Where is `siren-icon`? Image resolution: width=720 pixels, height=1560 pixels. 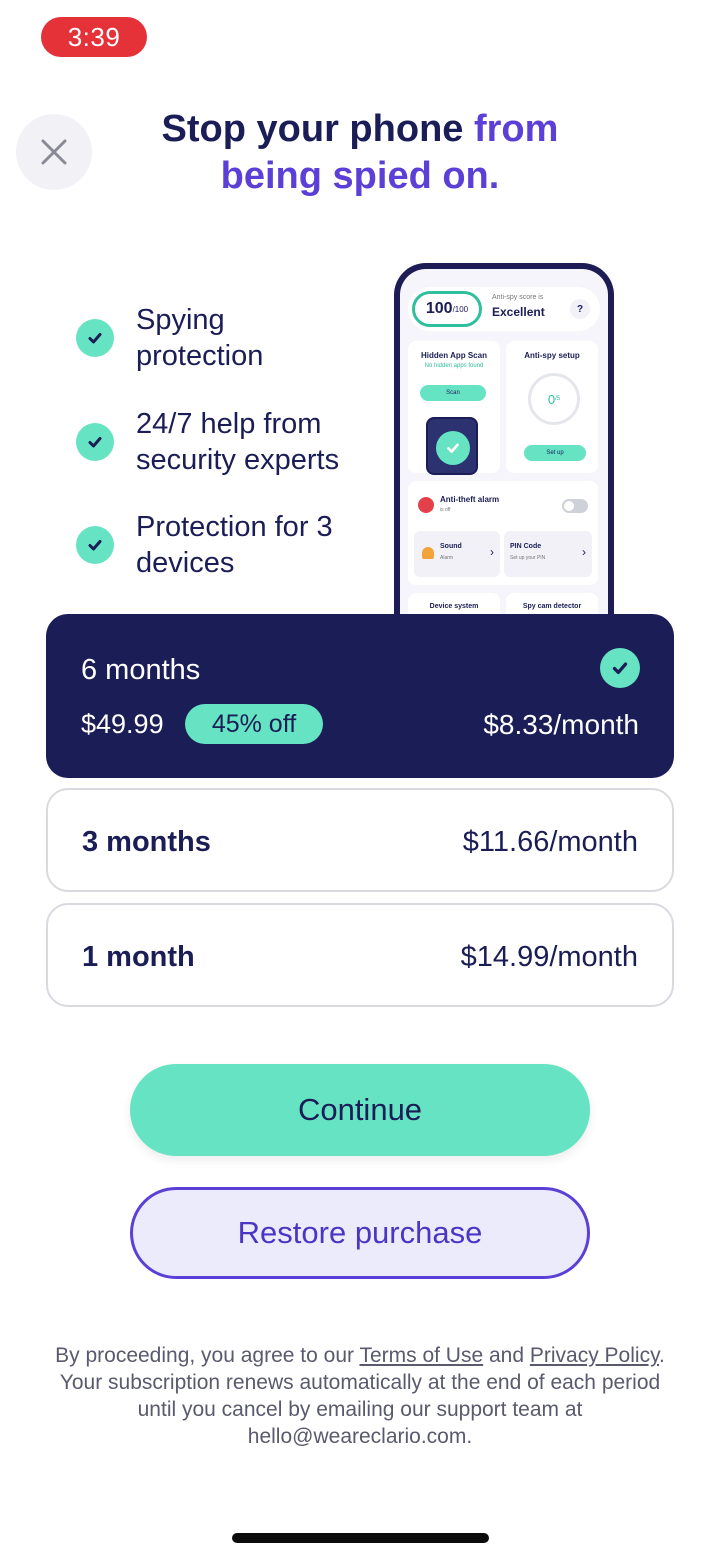
siren-icon is located at coordinates (428, 553).